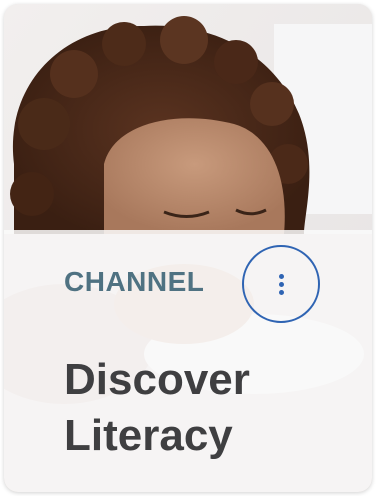  Describe the element at coordinates (148, 435) in the screenshot. I see `card-title-line-2: Literacy` at that location.